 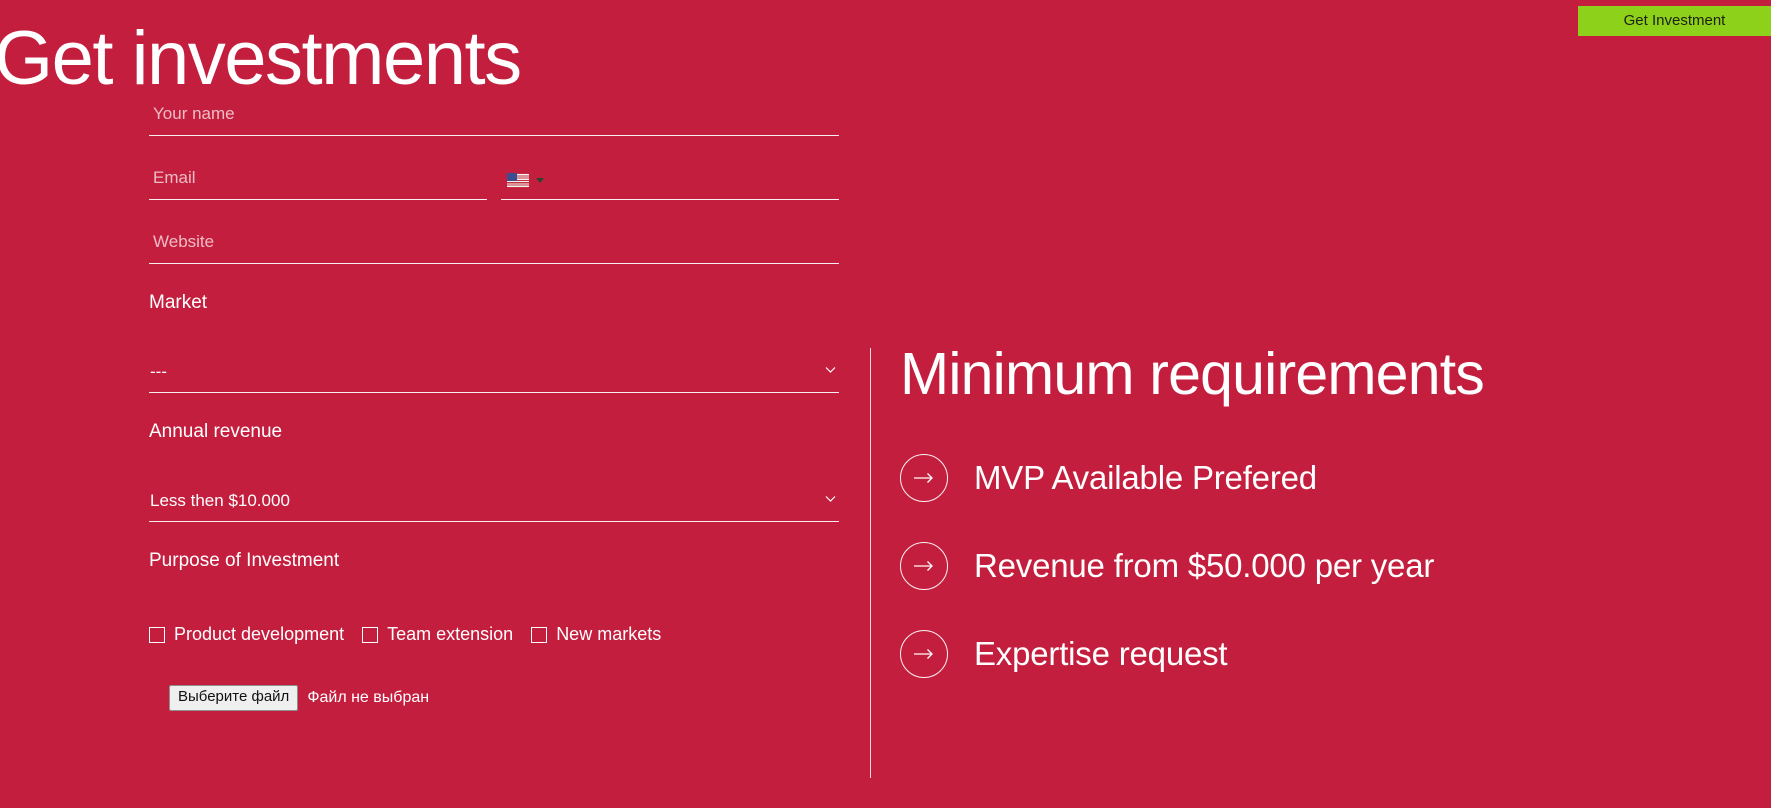 What do you see at coordinates (244, 560) in the screenshot?
I see `purpose-label: Purpose of Investment` at bounding box center [244, 560].